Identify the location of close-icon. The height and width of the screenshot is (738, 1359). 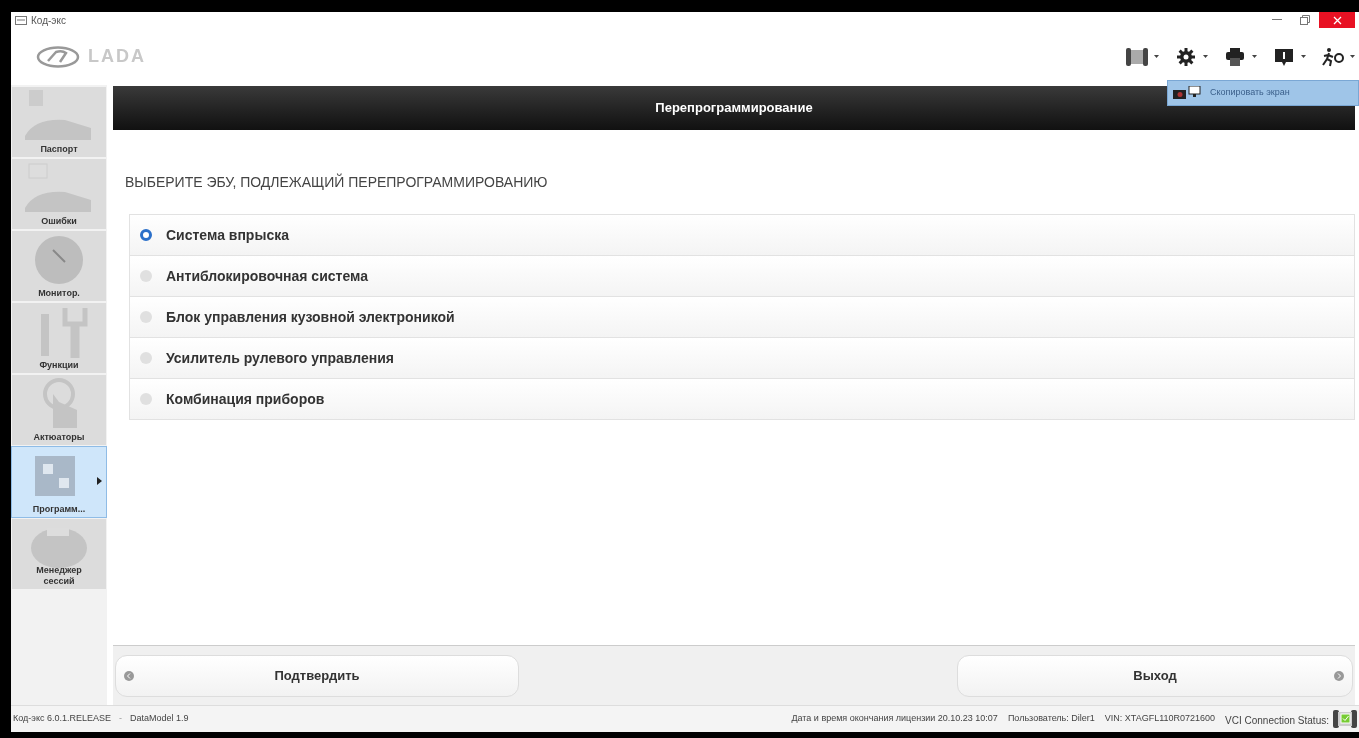
(1337, 20).